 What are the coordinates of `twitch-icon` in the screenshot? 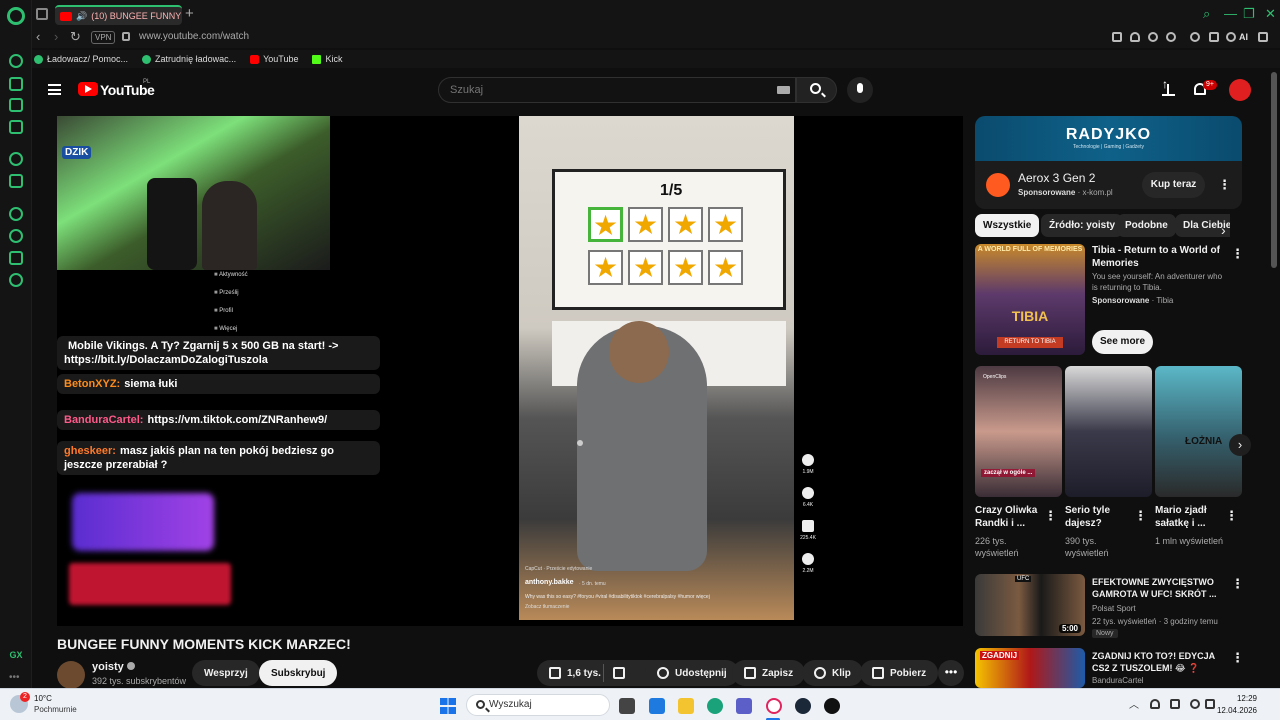 It's located at (16, 181).